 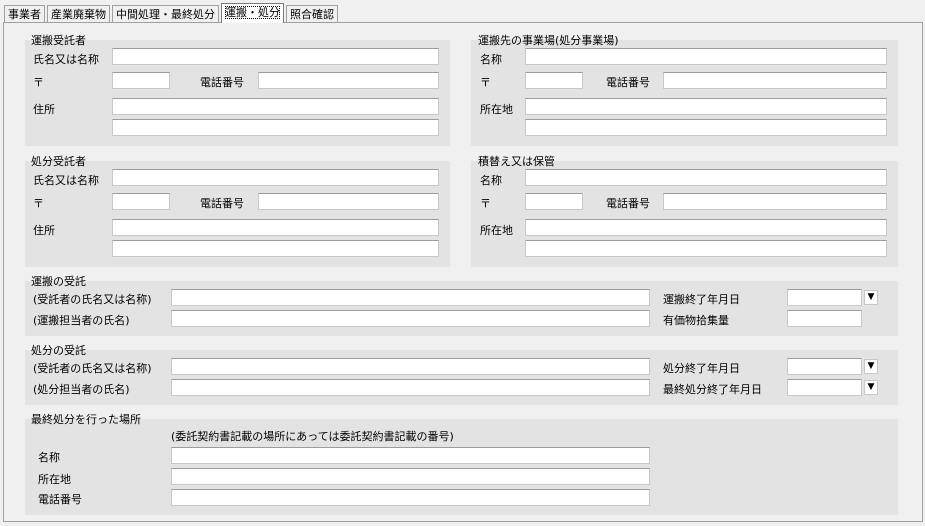 What do you see at coordinates (701, 368) in the screenshot?
I see `end-date-label: 処分終了年月日` at bounding box center [701, 368].